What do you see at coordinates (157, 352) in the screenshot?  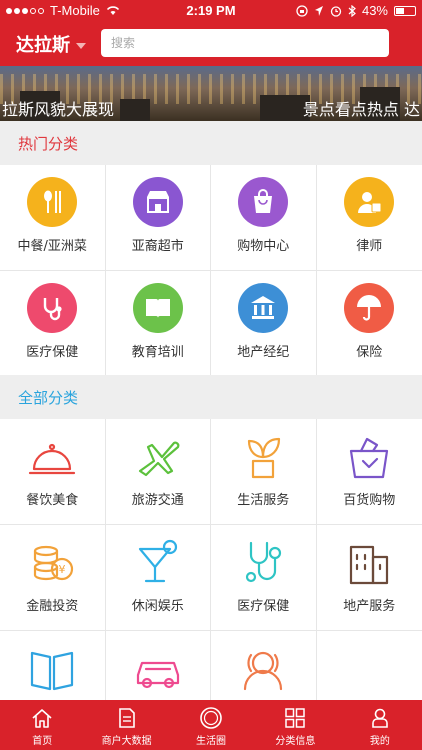 I see `category-label: 教育培训` at bounding box center [157, 352].